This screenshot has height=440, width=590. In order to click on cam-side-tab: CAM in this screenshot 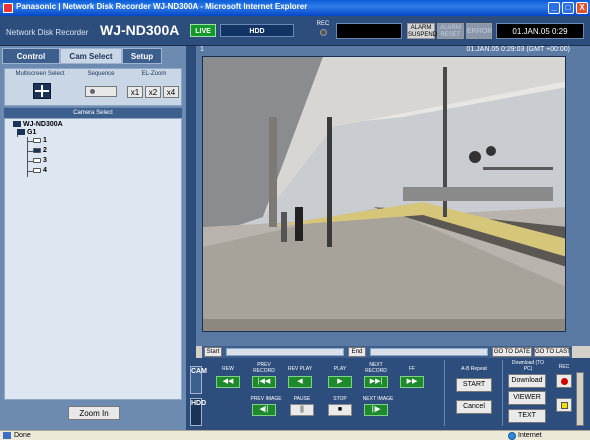, I will do `click(198, 380)`.